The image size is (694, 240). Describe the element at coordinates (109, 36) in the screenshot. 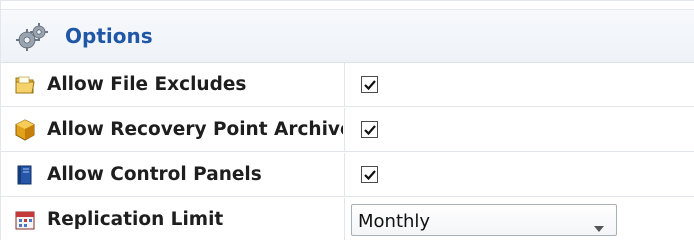

I see `options-title: Options` at that location.